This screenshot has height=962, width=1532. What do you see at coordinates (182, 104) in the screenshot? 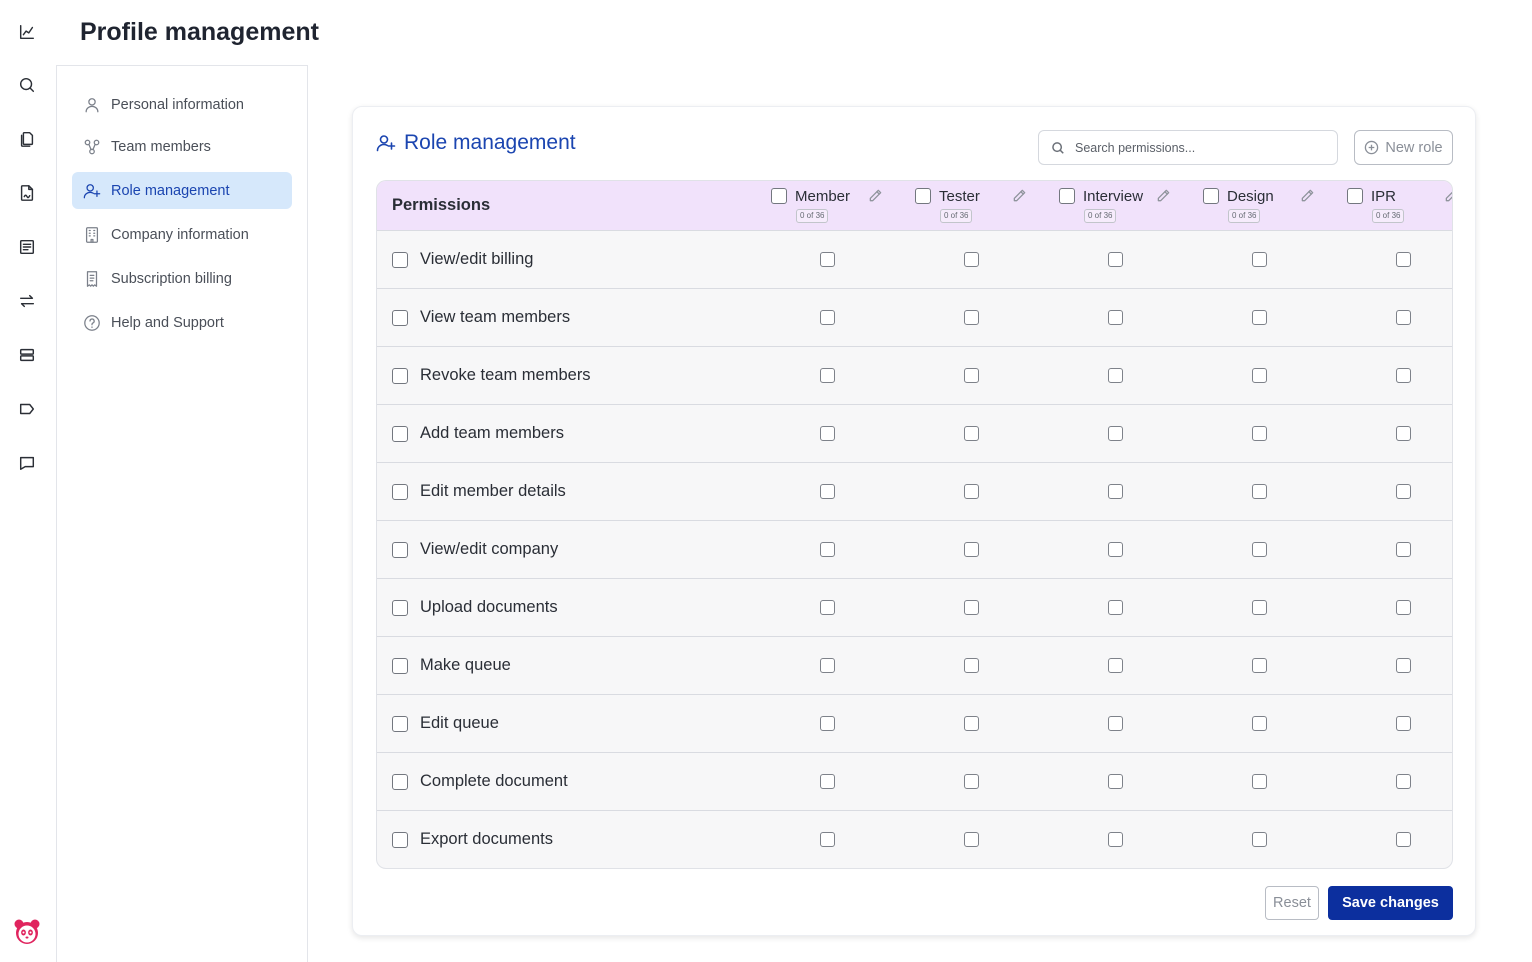
I see `subnav-item-personal-information: Personal information` at bounding box center [182, 104].